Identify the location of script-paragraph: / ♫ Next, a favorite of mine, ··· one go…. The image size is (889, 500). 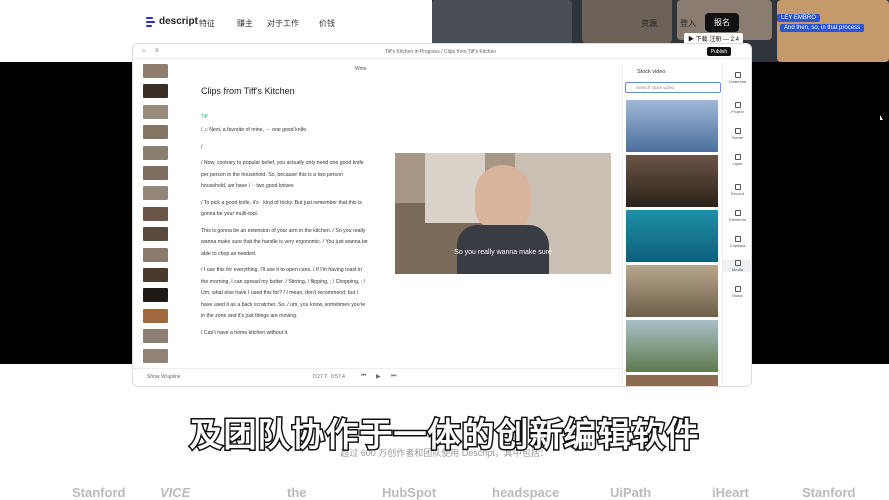
(285, 131).